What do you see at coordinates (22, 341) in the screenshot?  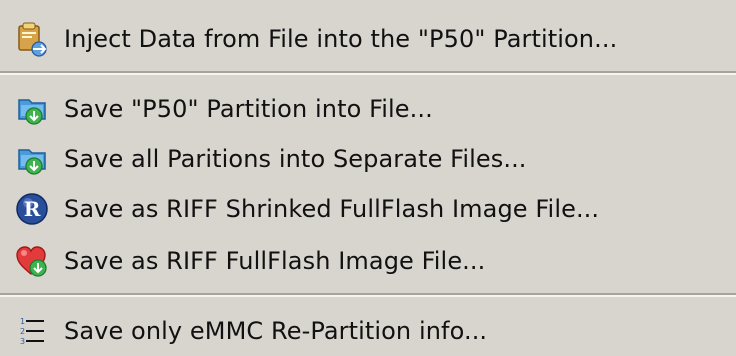 I see `svg-text: 3` at bounding box center [22, 341].